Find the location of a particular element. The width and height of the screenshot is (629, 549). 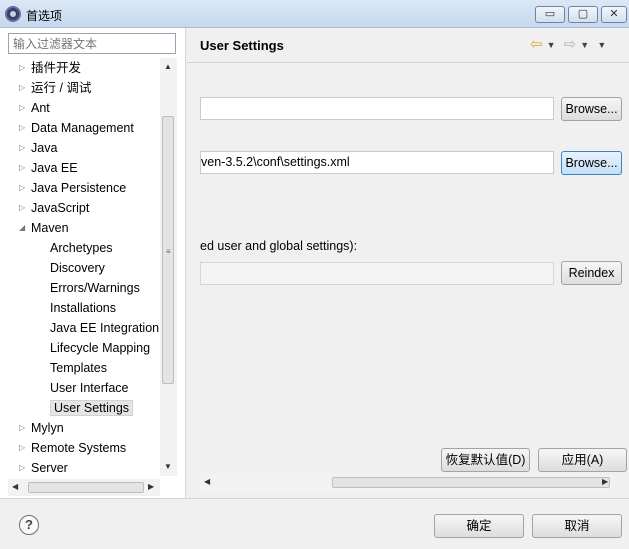

tree-item: ▷ Mylyn is located at coordinates (41, 428).